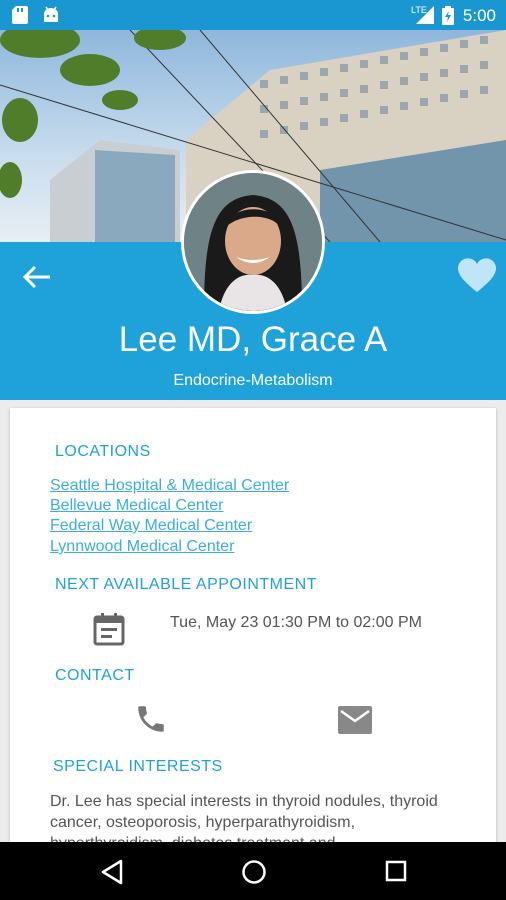 This screenshot has width=506, height=900. Describe the element at coordinates (138, 766) in the screenshot. I see `special-interests-heading: SPECIAL INTERESTS` at that location.